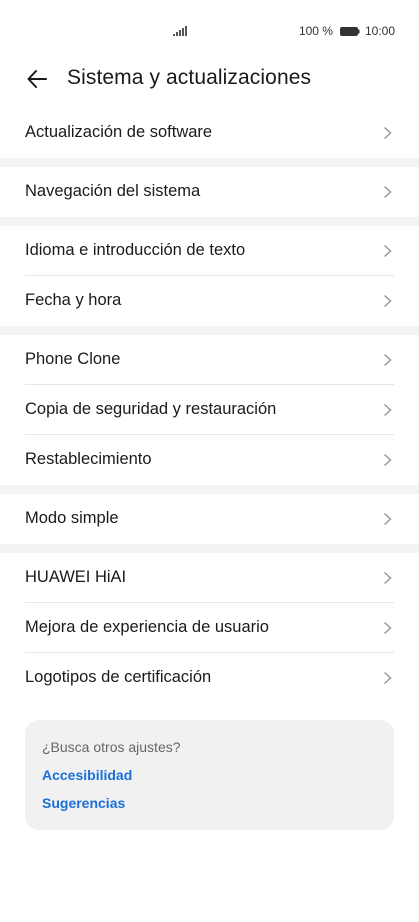 The width and height of the screenshot is (419, 922). Describe the element at coordinates (88, 459) in the screenshot. I see `settings-item-label: Restablecimiento` at that location.